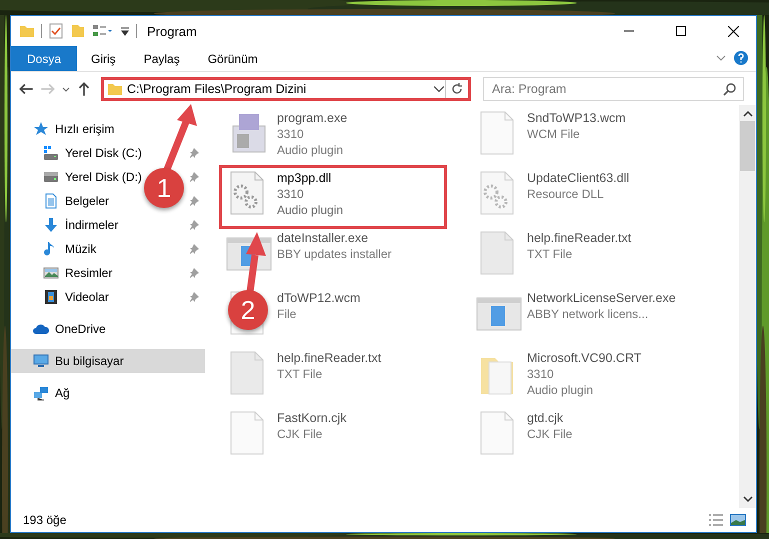  I want to click on scroll-up-icon, so click(747, 114).